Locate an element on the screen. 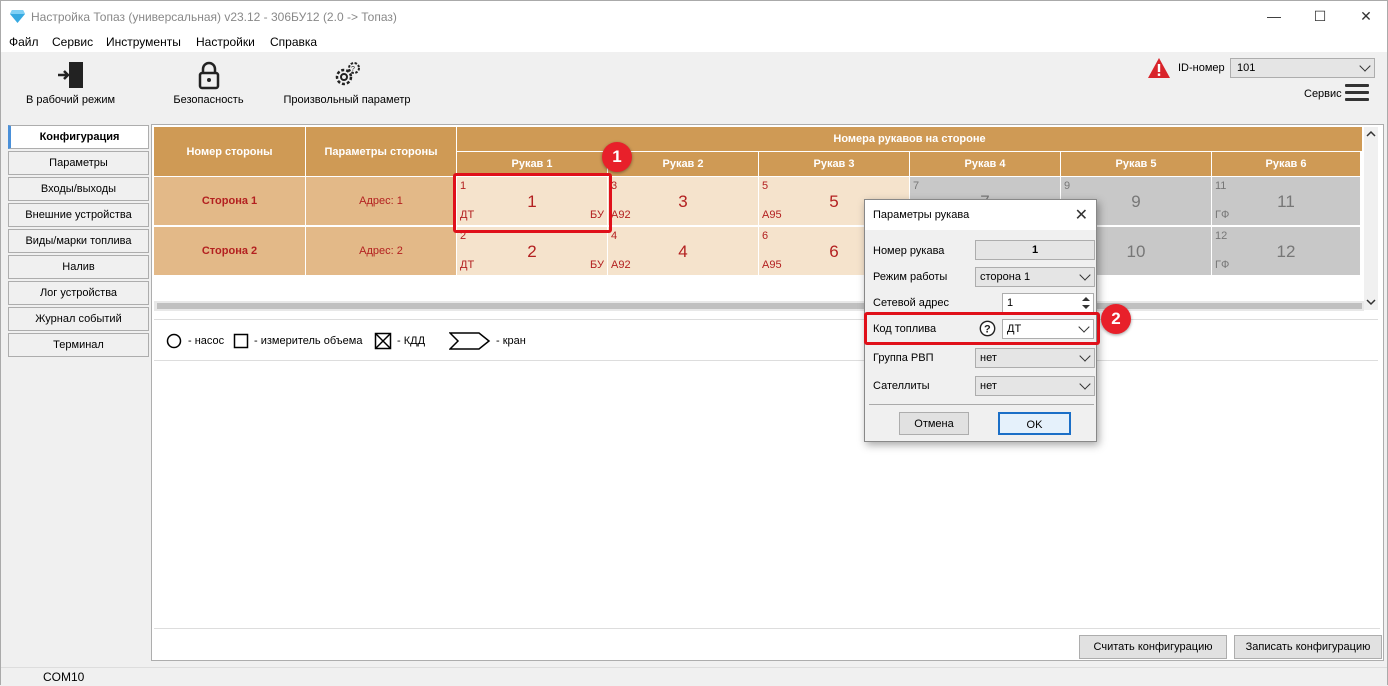  horizontal-scrollbar is located at coordinates (759, 306).